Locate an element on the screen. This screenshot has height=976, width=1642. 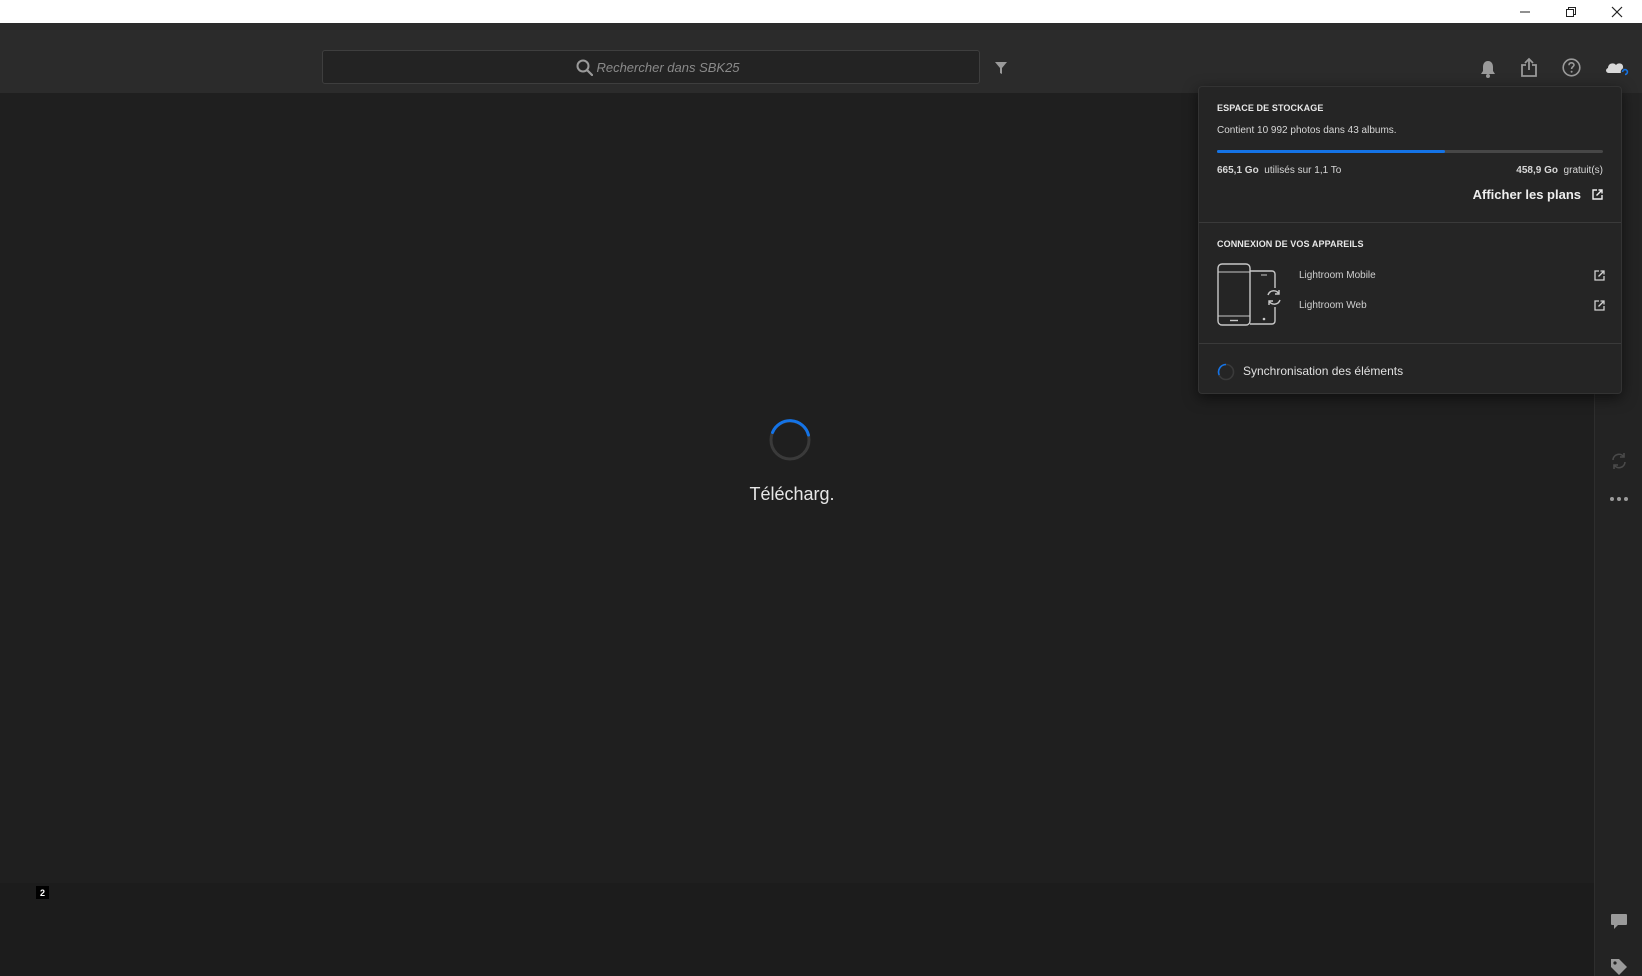
storage-used-suffix: utilisés sur 1,1 To is located at coordinates (1303, 170).